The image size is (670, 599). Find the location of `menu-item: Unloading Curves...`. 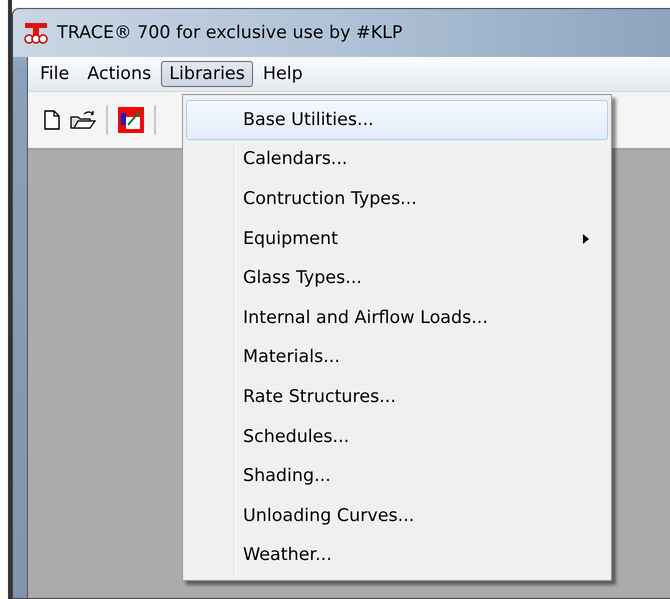

menu-item: Unloading Curves... is located at coordinates (397, 516).